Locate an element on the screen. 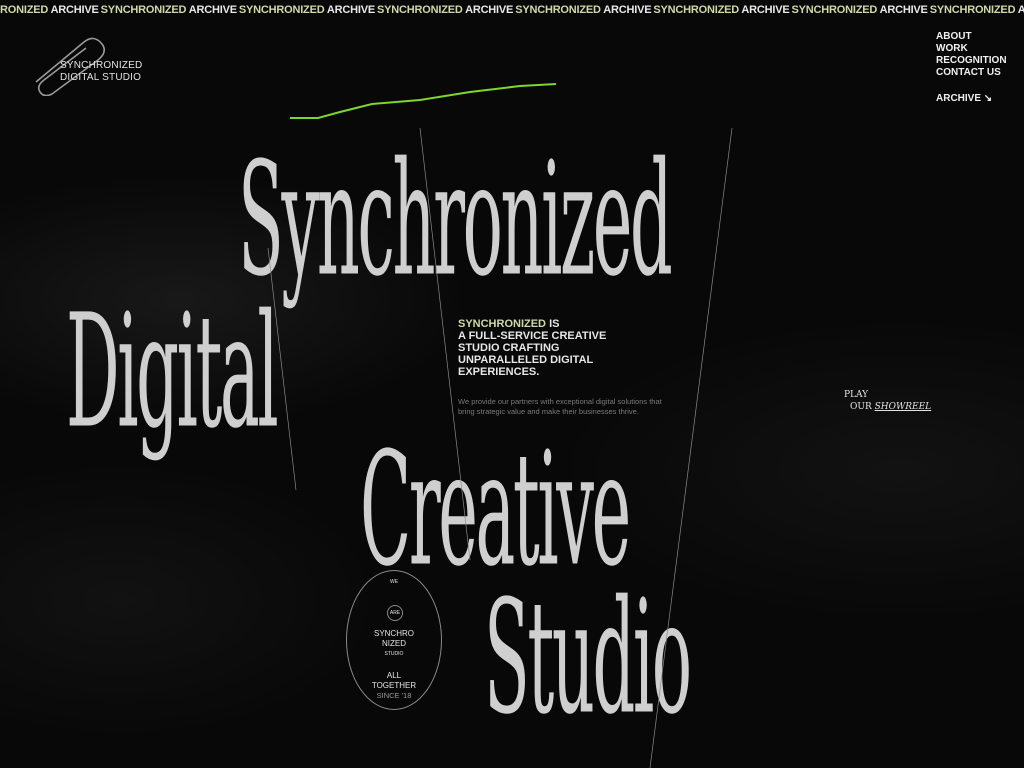 The image size is (1024, 768). intro-accent: SYNCHRONIZED is located at coordinates (502, 324).